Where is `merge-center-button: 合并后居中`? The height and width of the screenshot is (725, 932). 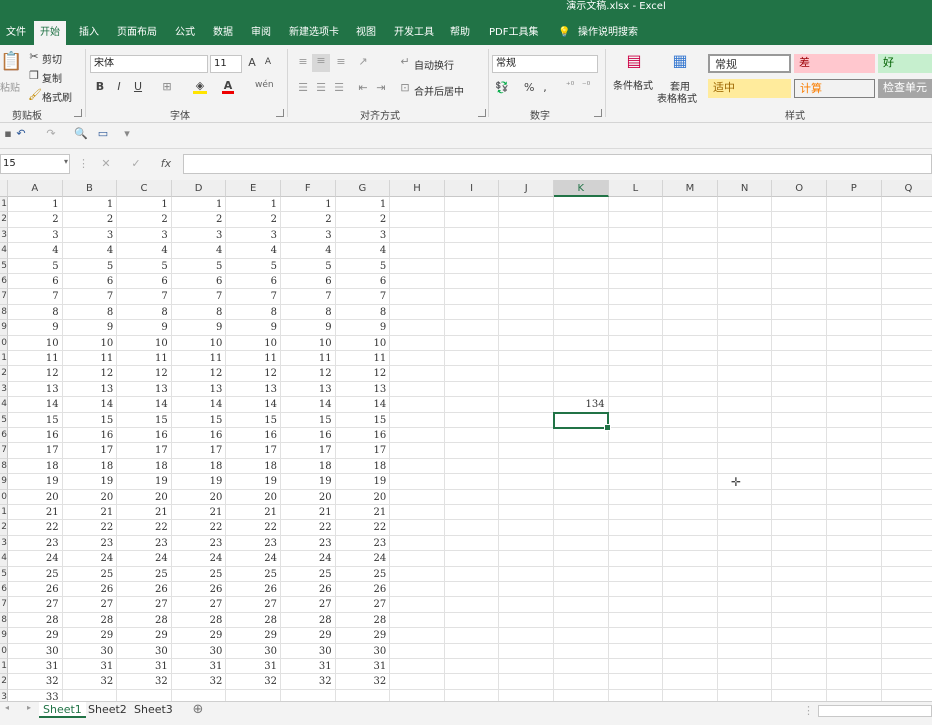 merge-center-button: 合并后居中 is located at coordinates (439, 90).